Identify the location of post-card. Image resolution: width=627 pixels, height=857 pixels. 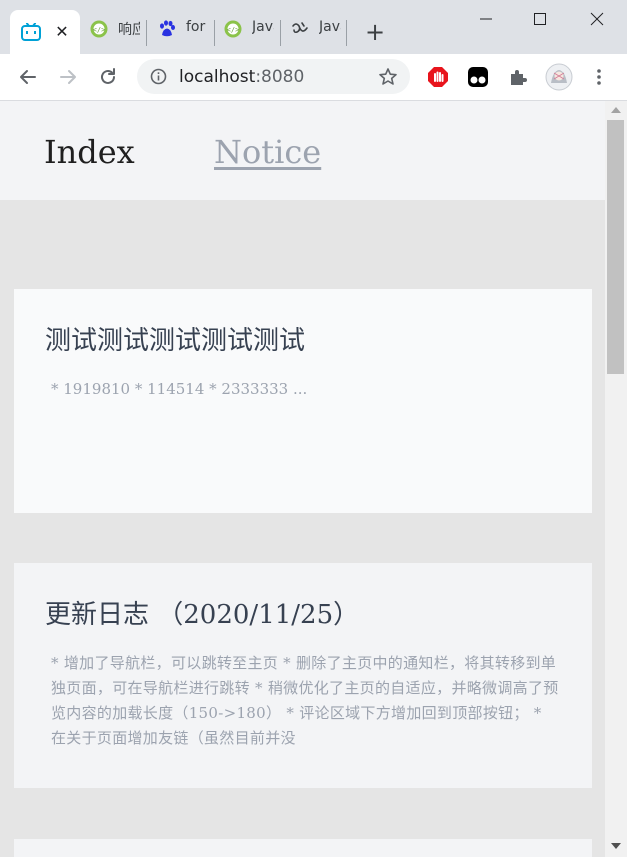
(303, 848).